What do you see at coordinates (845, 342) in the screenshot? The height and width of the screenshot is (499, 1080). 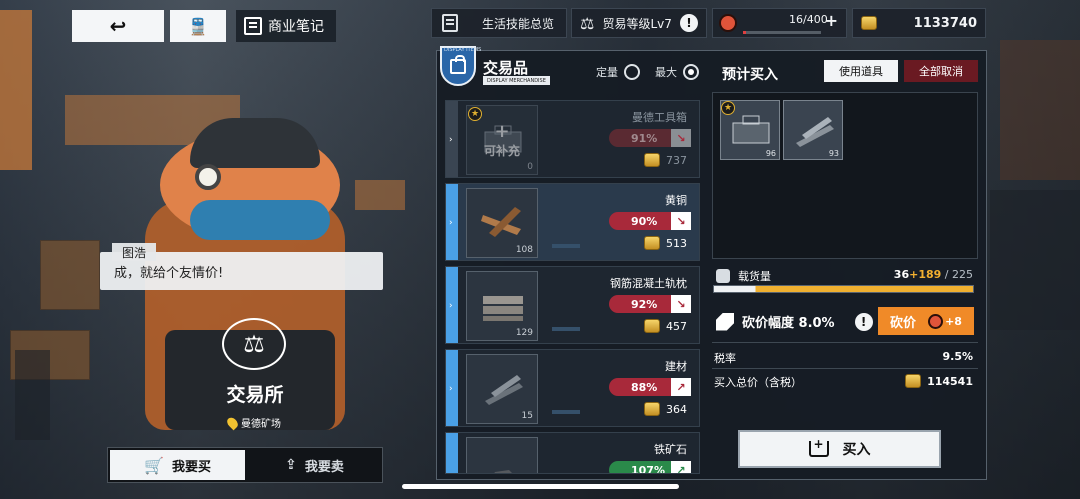 I see `divider` at bounding box center [845, 342].